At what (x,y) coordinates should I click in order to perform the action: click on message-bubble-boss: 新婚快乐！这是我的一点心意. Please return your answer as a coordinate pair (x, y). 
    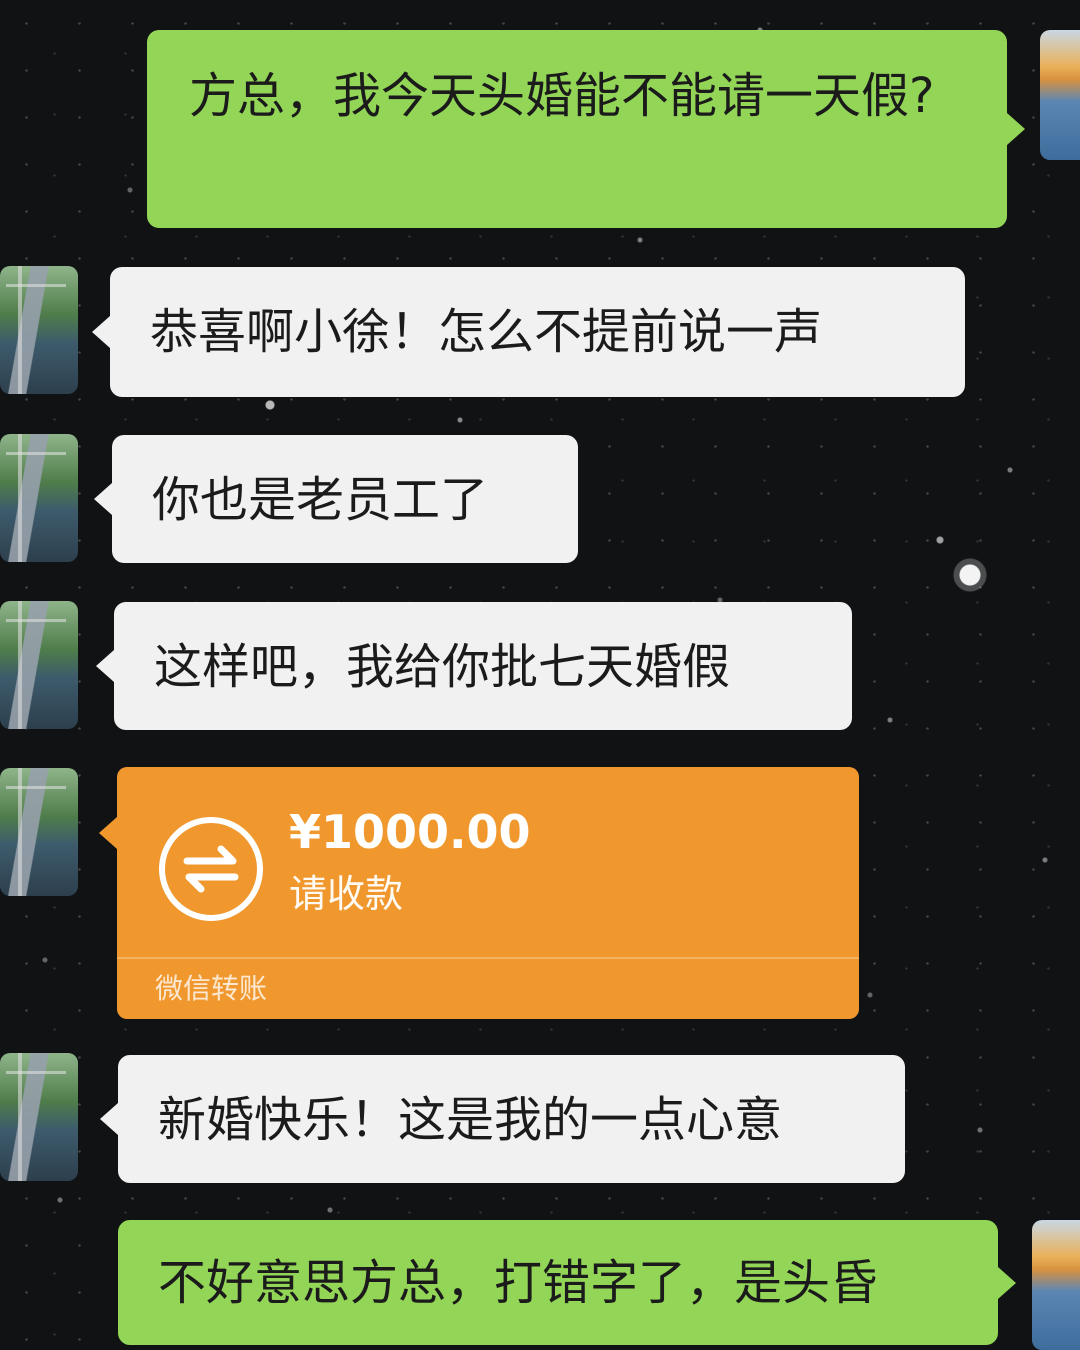
    Looking at the image, I should click on (502, 1119).